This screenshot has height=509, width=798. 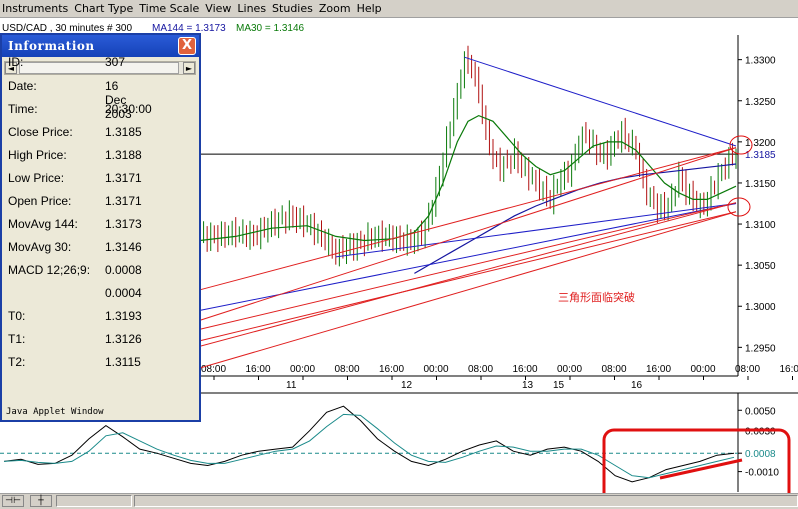 What do you see at coordinates (55, 316) in the screenshot?
I see `info-row-key: T0:` at bounding box center [55, 316].